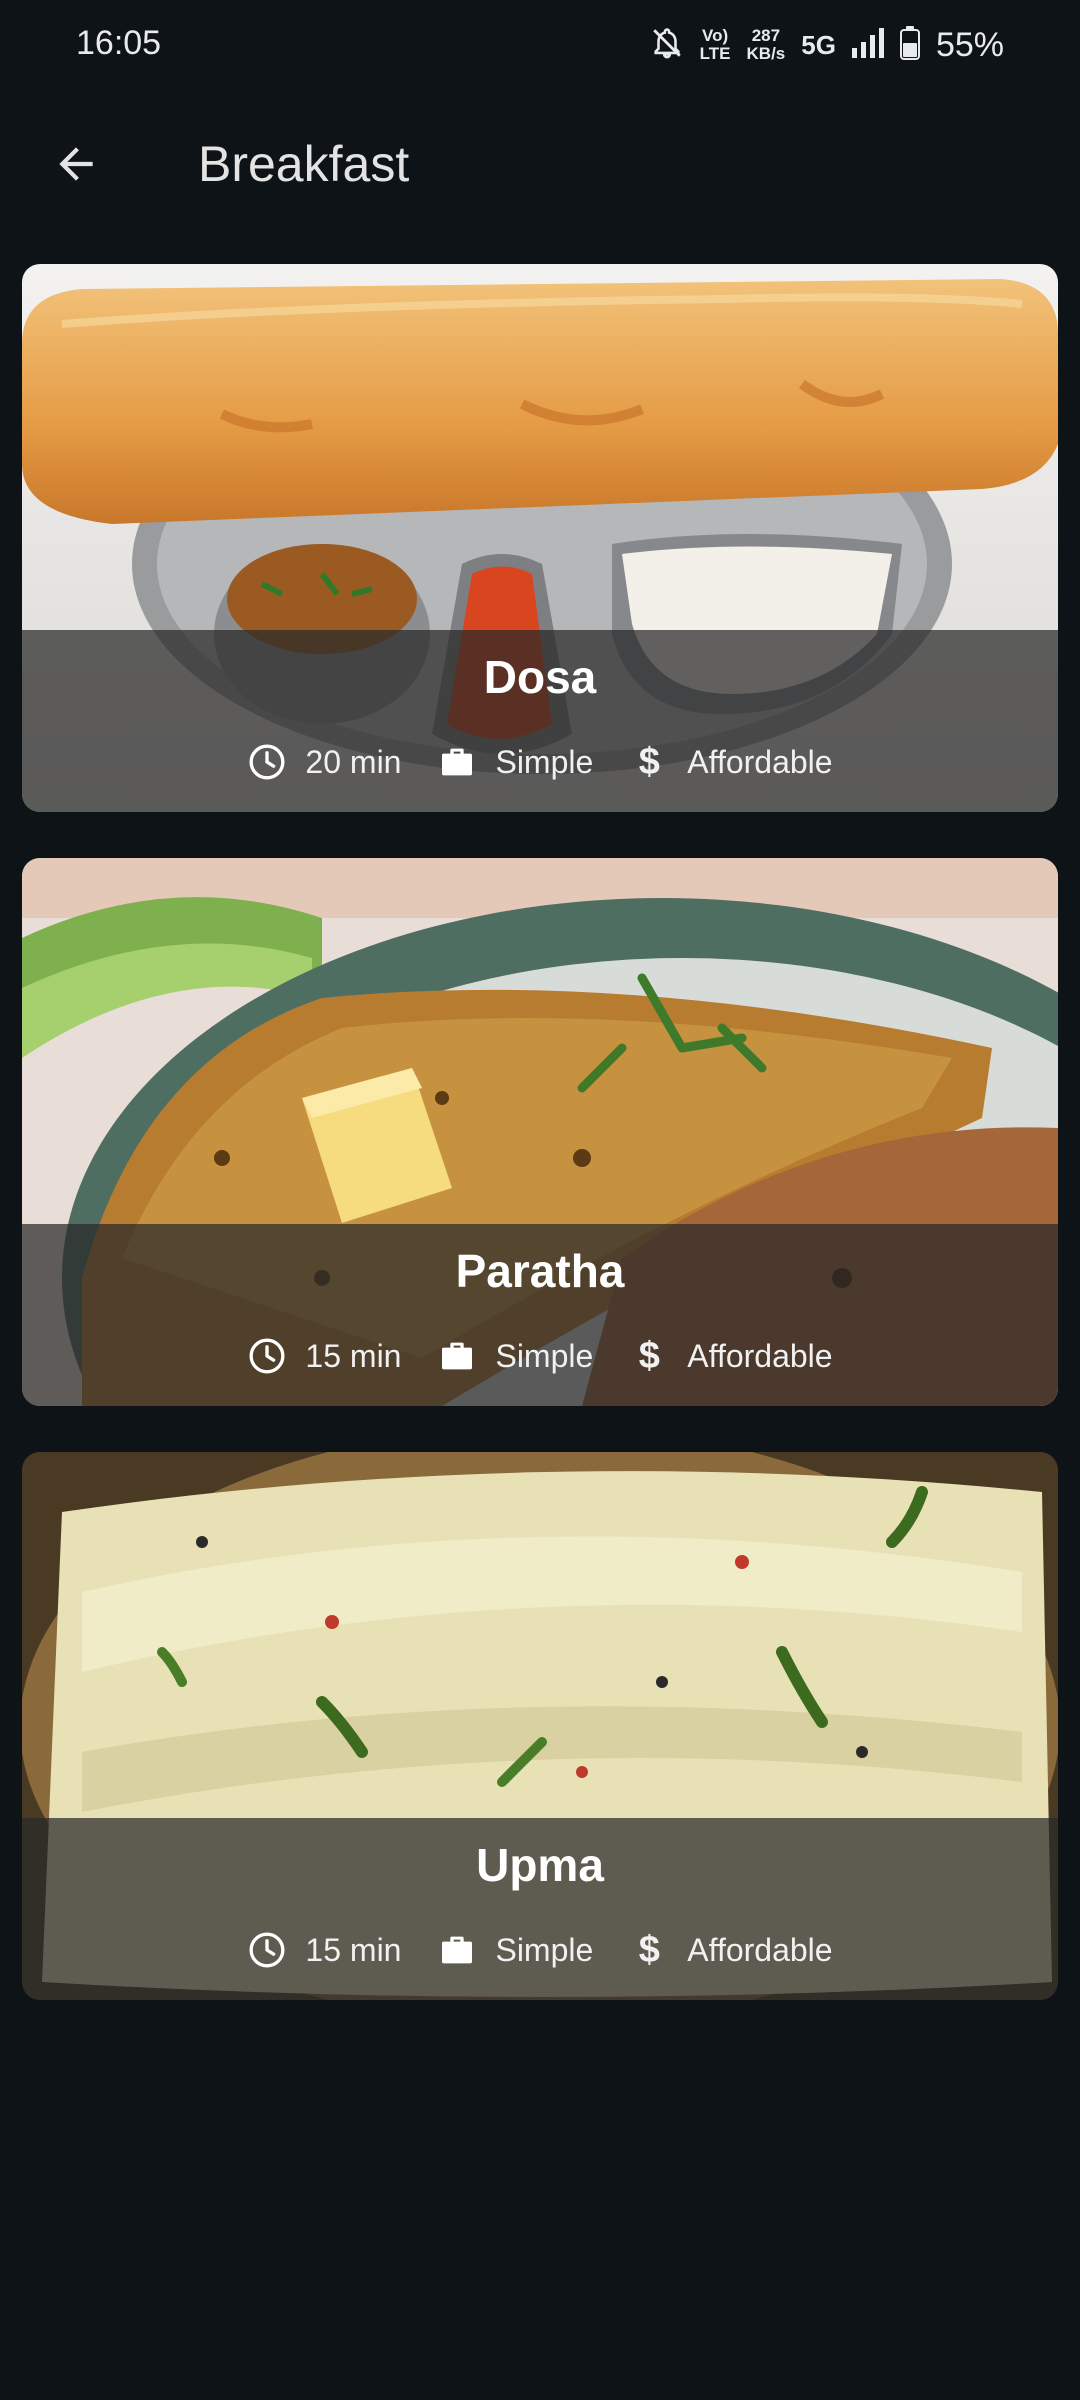 This screenshot has height=2400, width=1080. What do you see at coordinates (540, 45) in the screenshot?
I see `status-bar: 16:05 Vo) LTE 287 KB/s 5G 55%` at bounding box center [540, 45].